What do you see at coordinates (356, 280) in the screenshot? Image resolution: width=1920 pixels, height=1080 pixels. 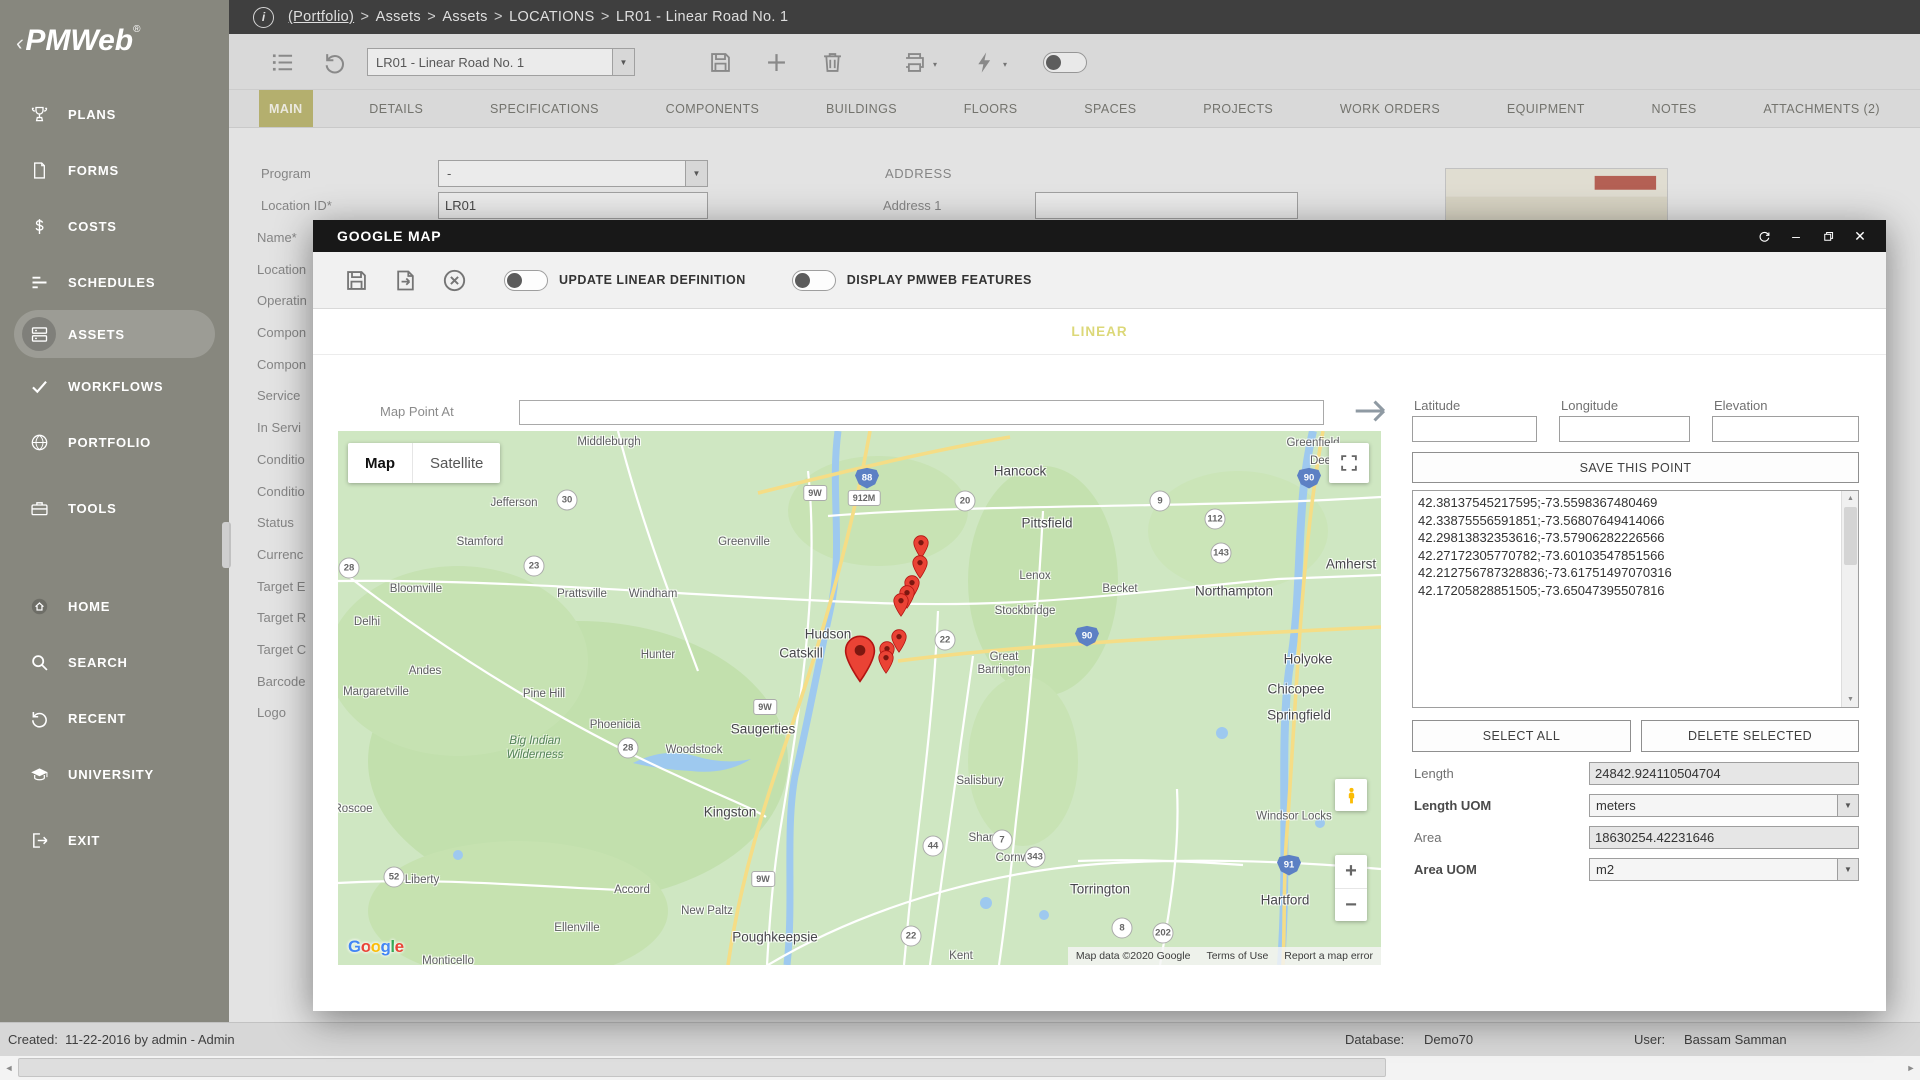 I see `save-icon` at bounding box center [356, 280].